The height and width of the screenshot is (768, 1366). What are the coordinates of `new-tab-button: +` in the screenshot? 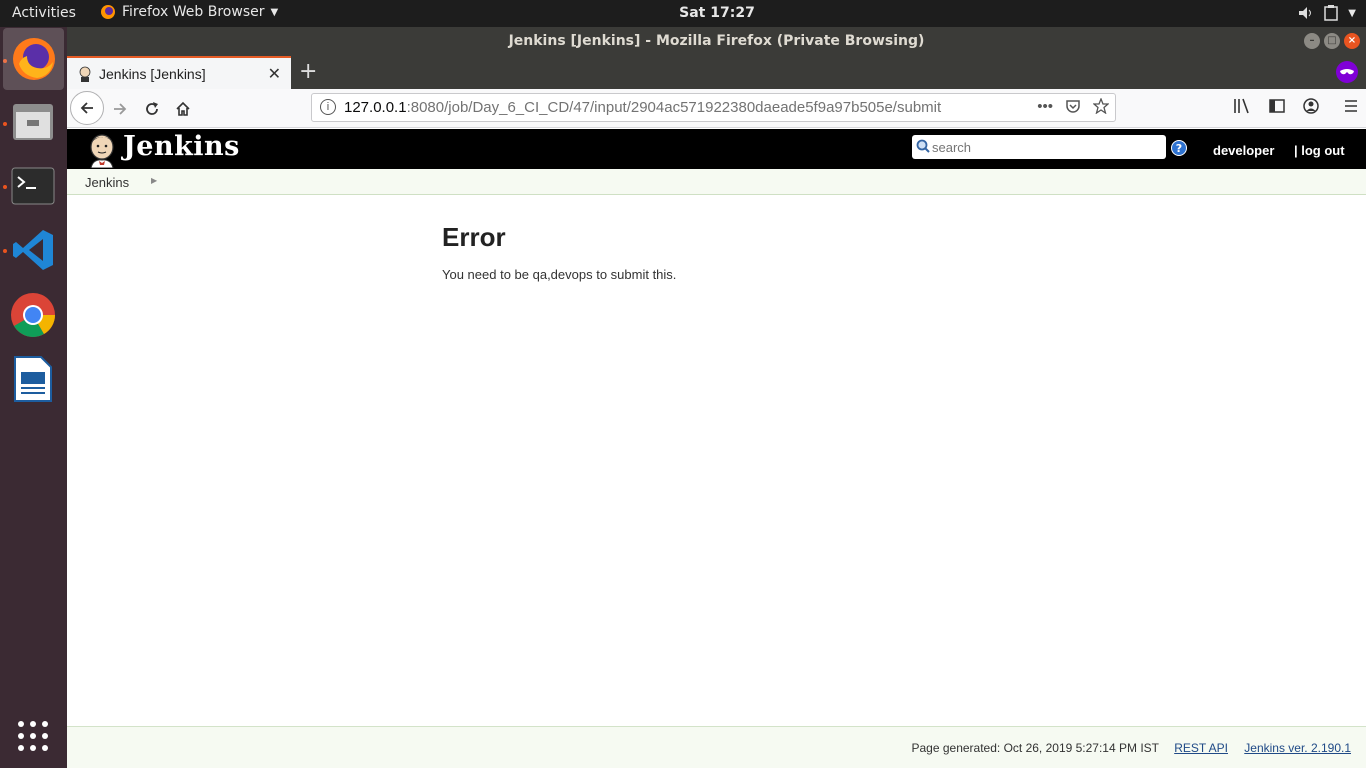 It's located at (308, 71).